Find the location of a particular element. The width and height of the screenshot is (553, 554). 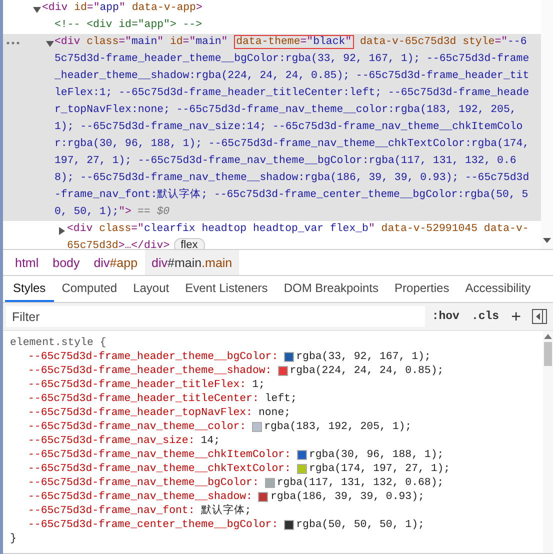

property-value: rgba(117, 131, 132, 0.68); is located at coordinates (360, 483).